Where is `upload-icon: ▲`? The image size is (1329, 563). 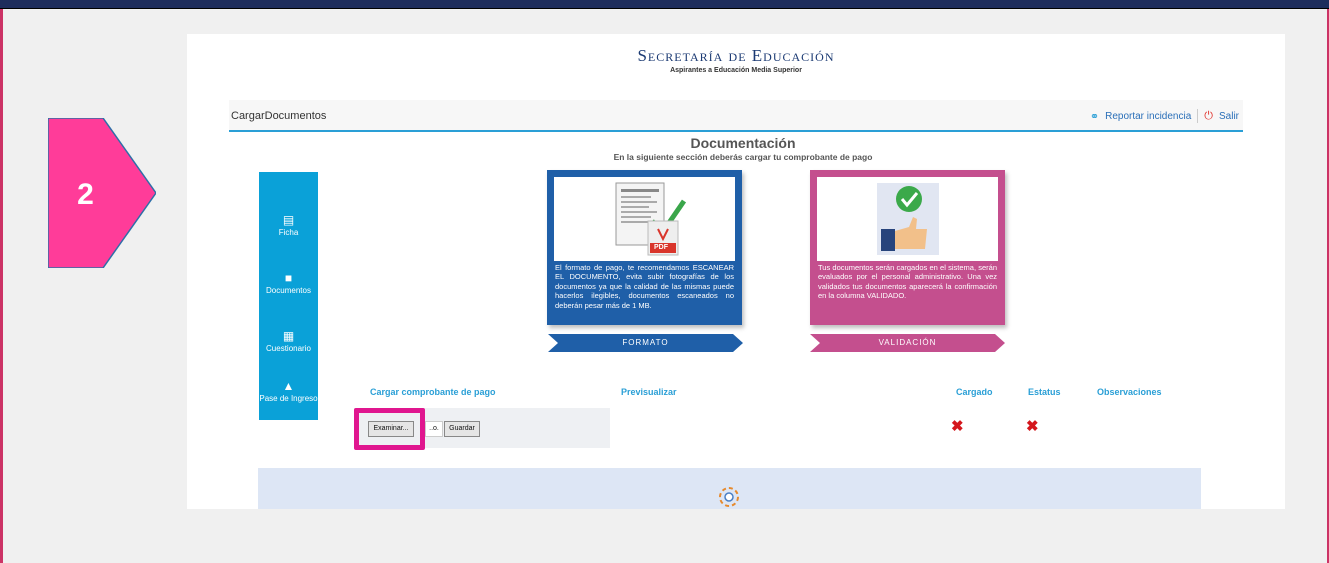
upload-icon: ▲ is located at coordinates (288, 386).